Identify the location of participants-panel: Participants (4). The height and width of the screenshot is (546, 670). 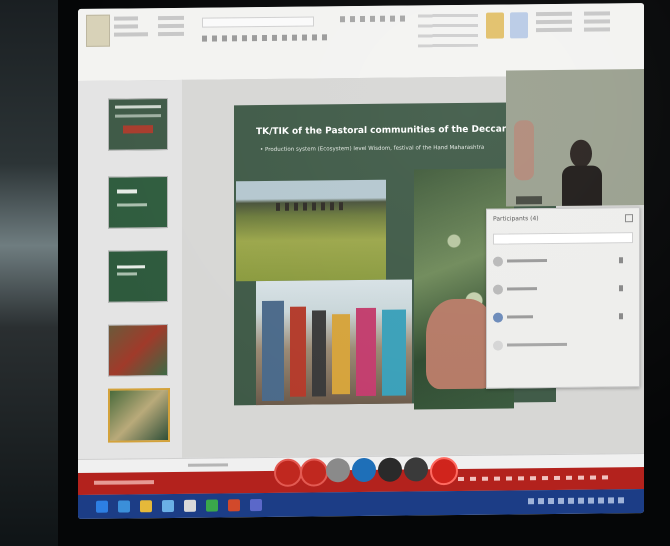
(563, 298).